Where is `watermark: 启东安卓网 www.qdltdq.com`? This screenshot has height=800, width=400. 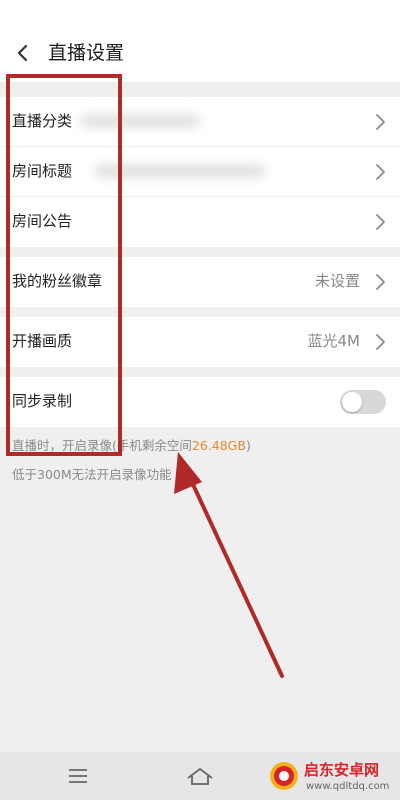 watermark: 启东安卓网 www.qdltdq.com is located at coordinates (333, 778).